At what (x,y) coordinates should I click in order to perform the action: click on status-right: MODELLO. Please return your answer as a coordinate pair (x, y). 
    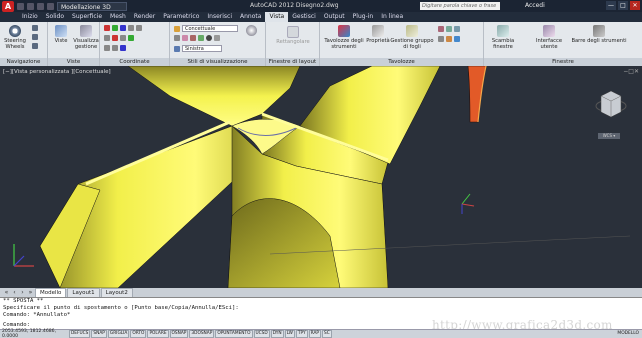
    Looking at the image, I should click on (628, 333).